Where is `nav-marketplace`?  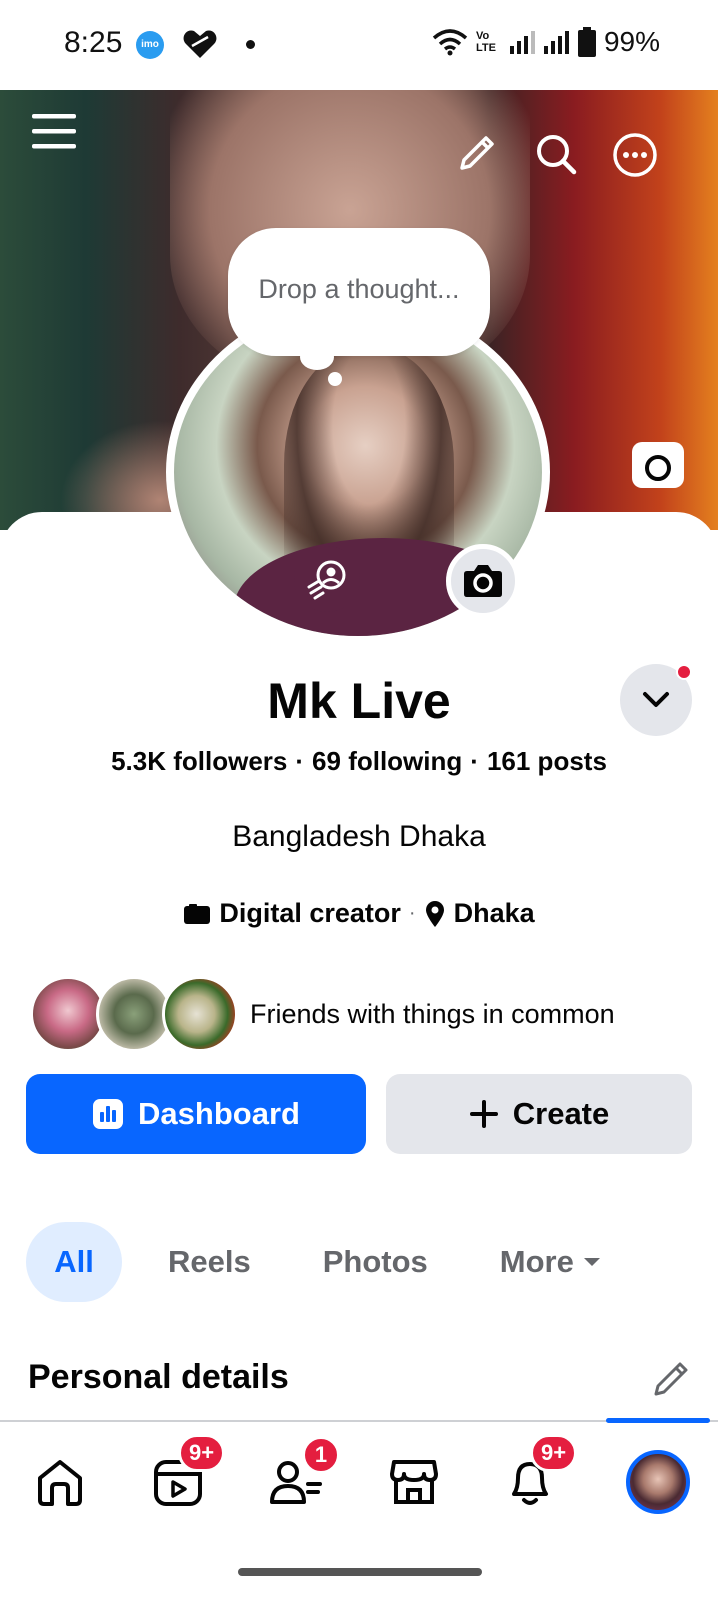
nav-marketplace is located at coordinates (414, 1482).